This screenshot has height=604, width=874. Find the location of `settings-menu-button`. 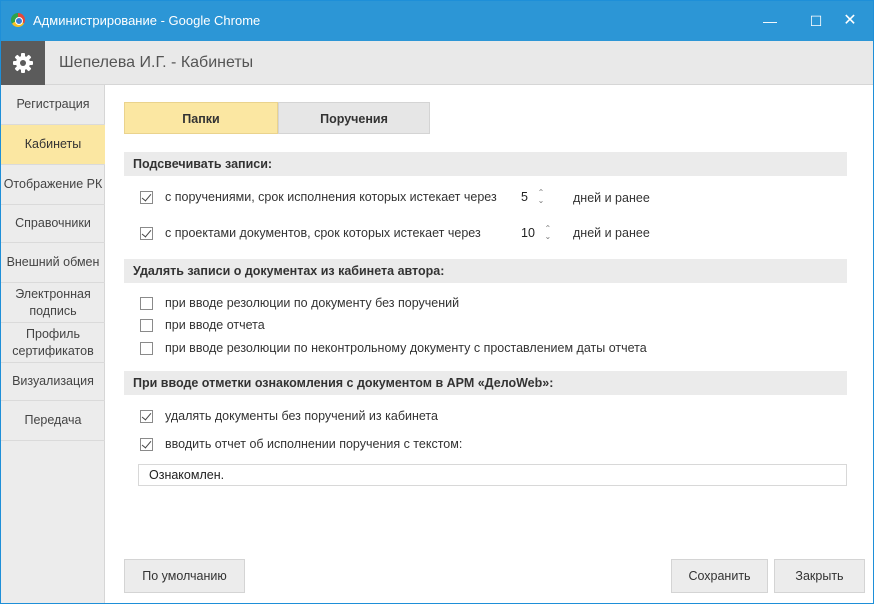

settings-menu-button is located at coordinates (23, 63).